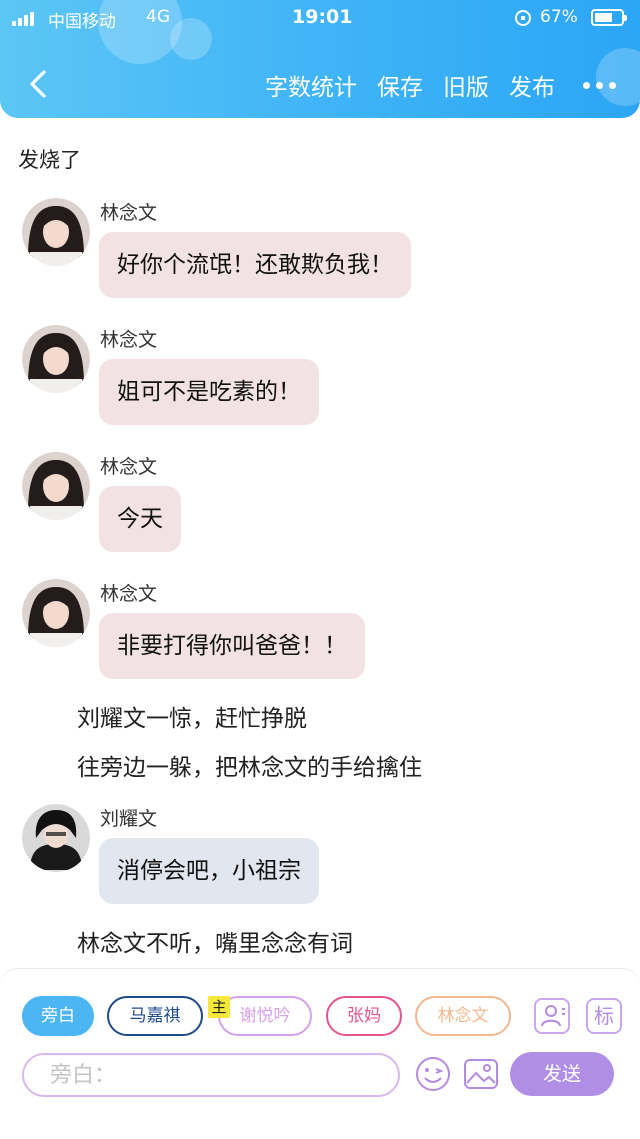 The image size is (640, 1139). I want to click on role-chip-zhang-ma: 张妈, so click(364, 1016).